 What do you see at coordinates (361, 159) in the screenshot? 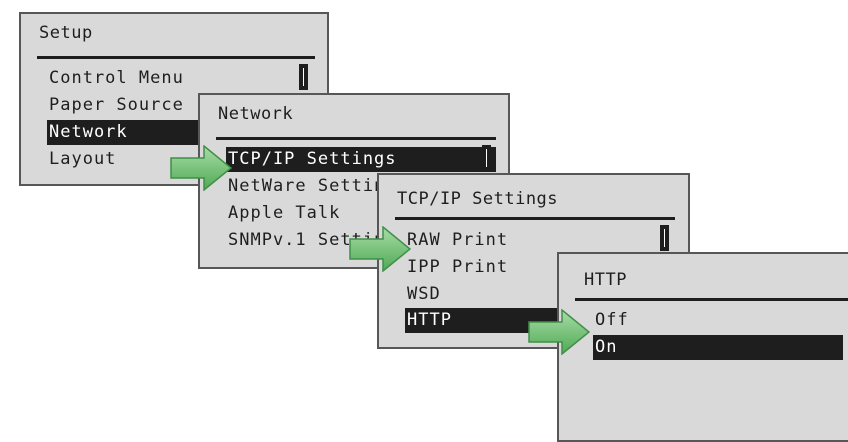
I see `menu-item-tcpip-settings: TCP/IP Settings` at bounding box center [361, 159].